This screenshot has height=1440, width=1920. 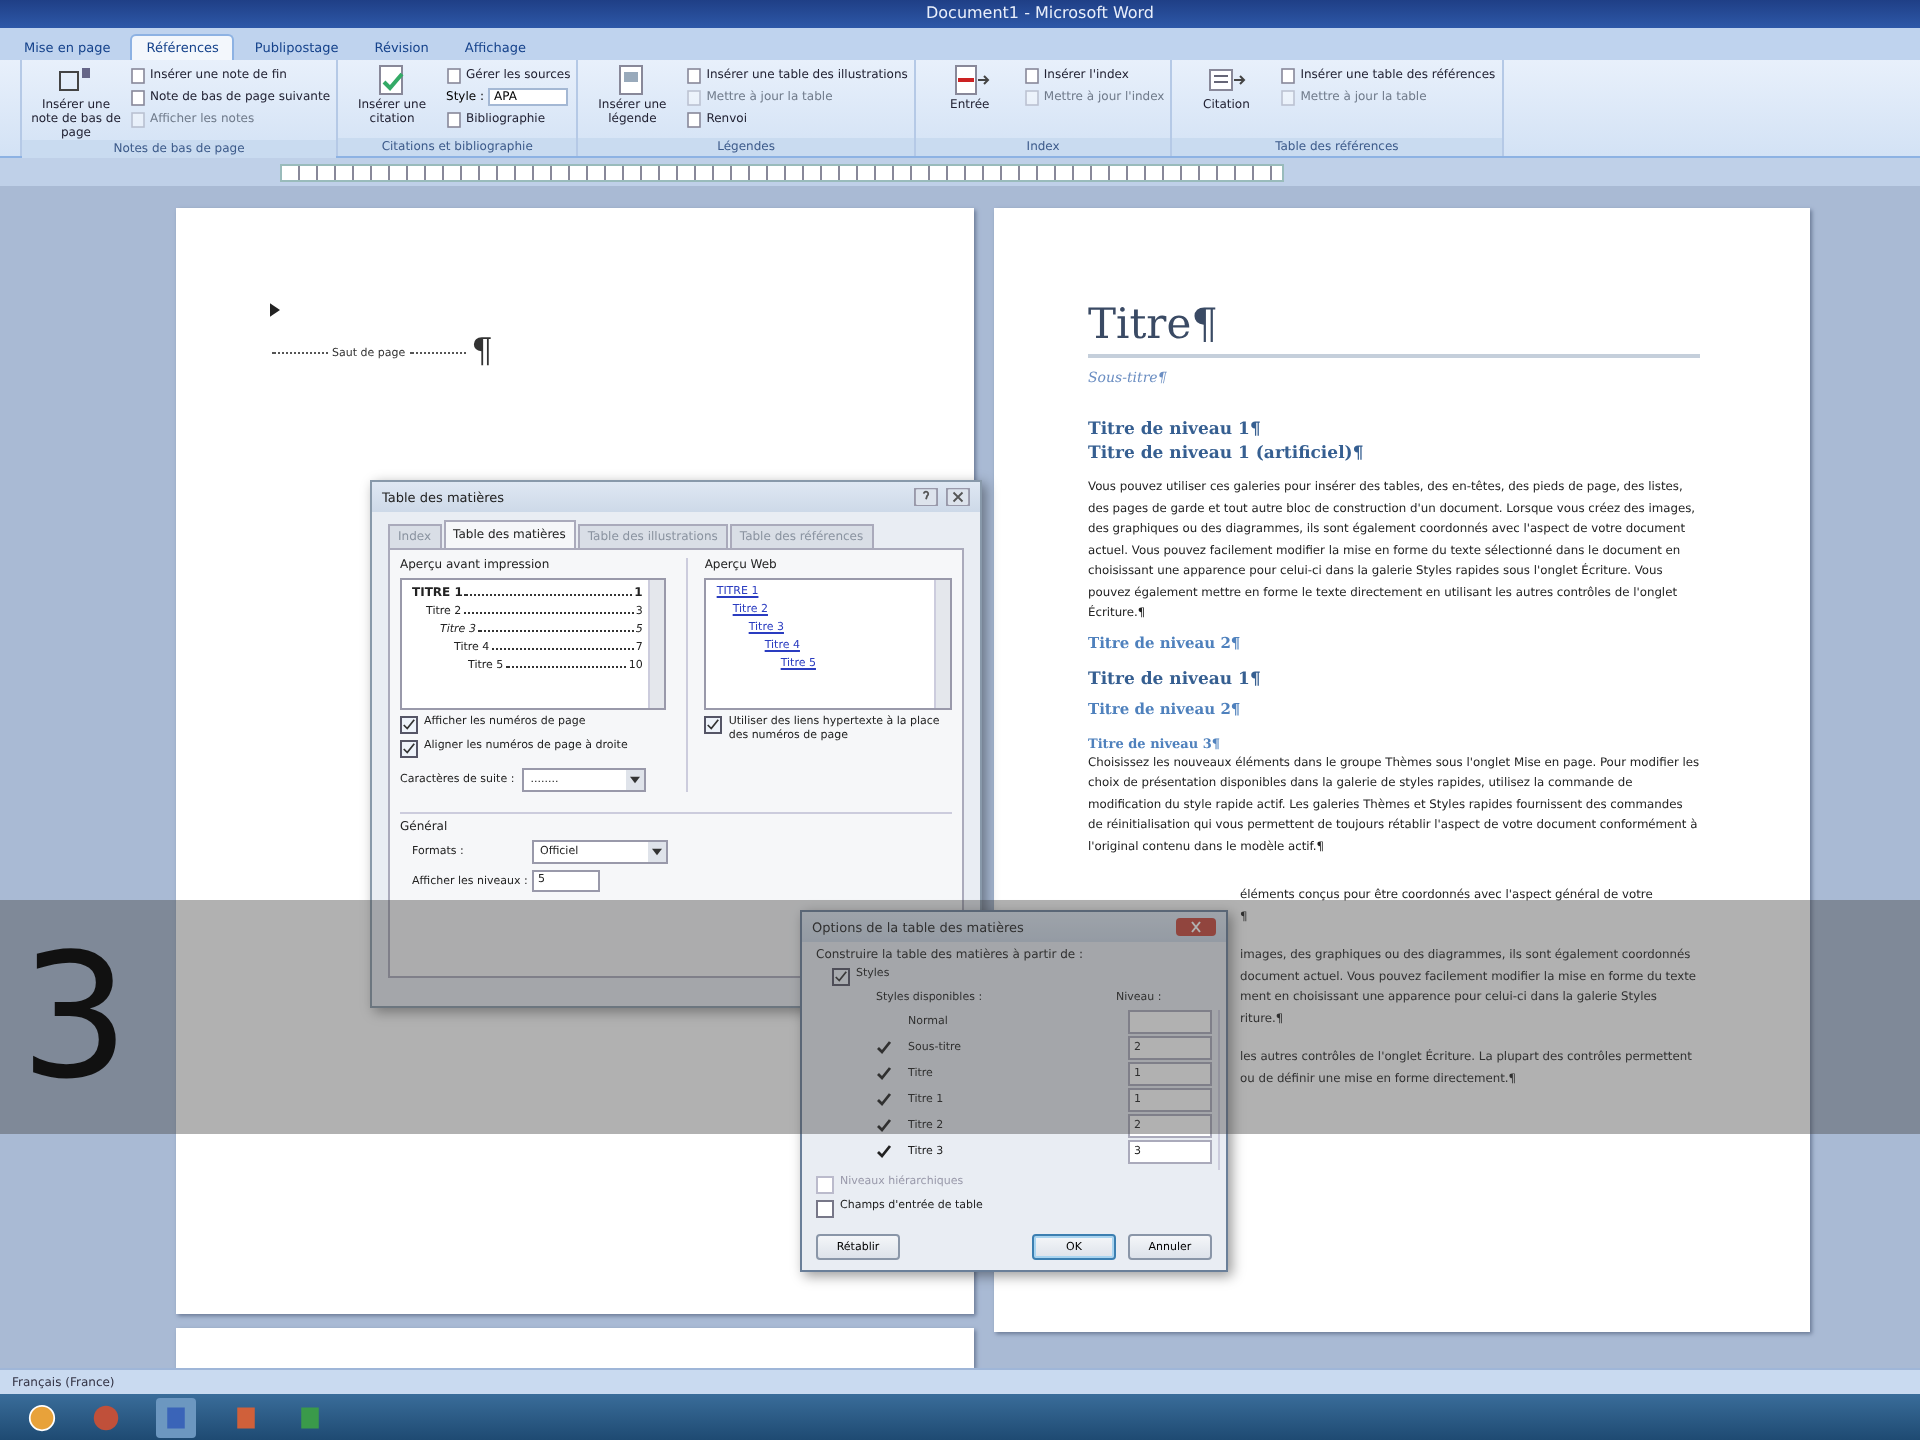 What do you see at coordinates (275, 310) in the screenshot?
I see `cursor-icon` at bounding box center [275, 310].